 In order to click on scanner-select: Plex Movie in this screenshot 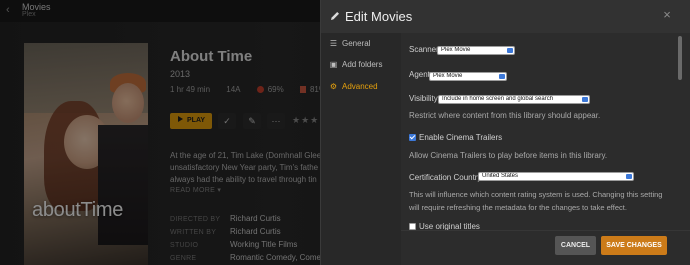, I will do `click(476, 50)`.